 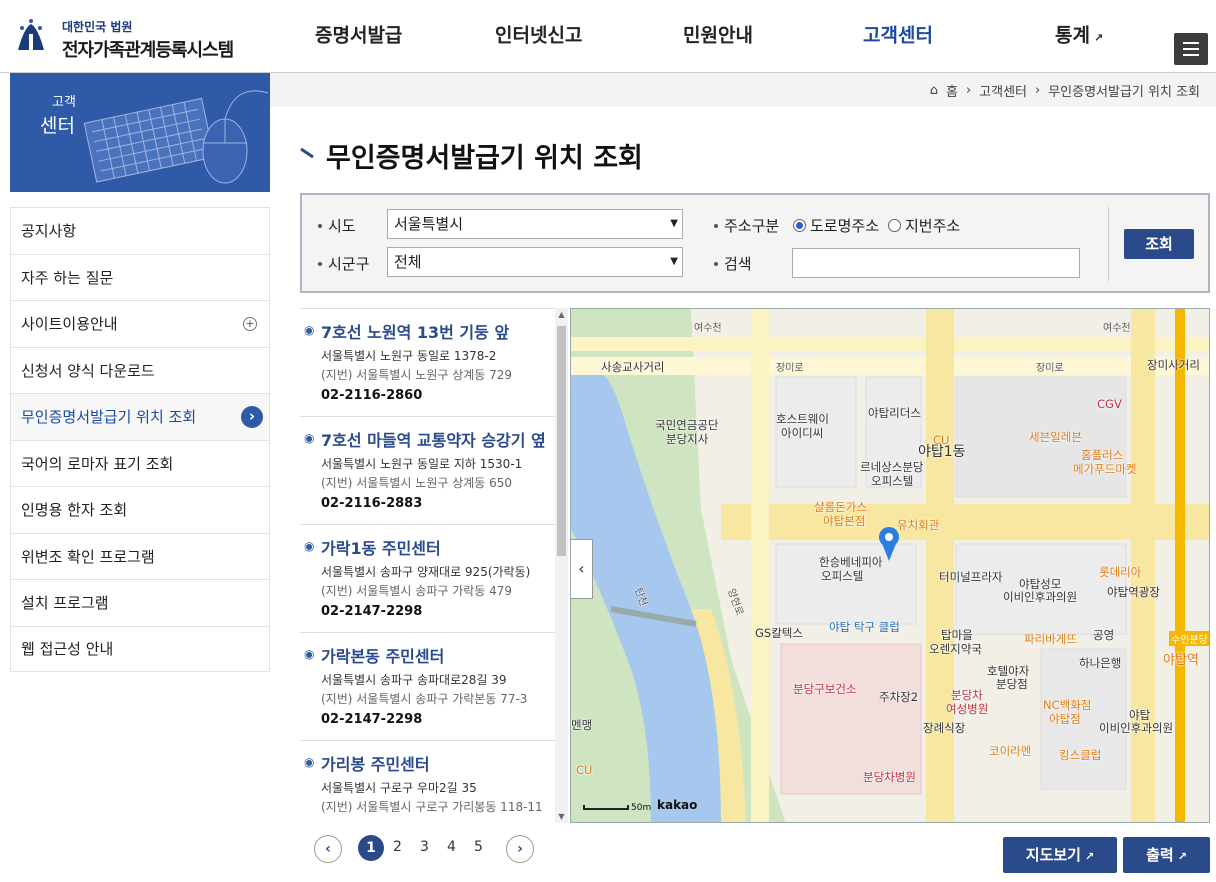 What do you see at coordinates (1166, 855) in the screenshot?
I see `print-button: 출력 ↗` at bounding box center [1166, 855].